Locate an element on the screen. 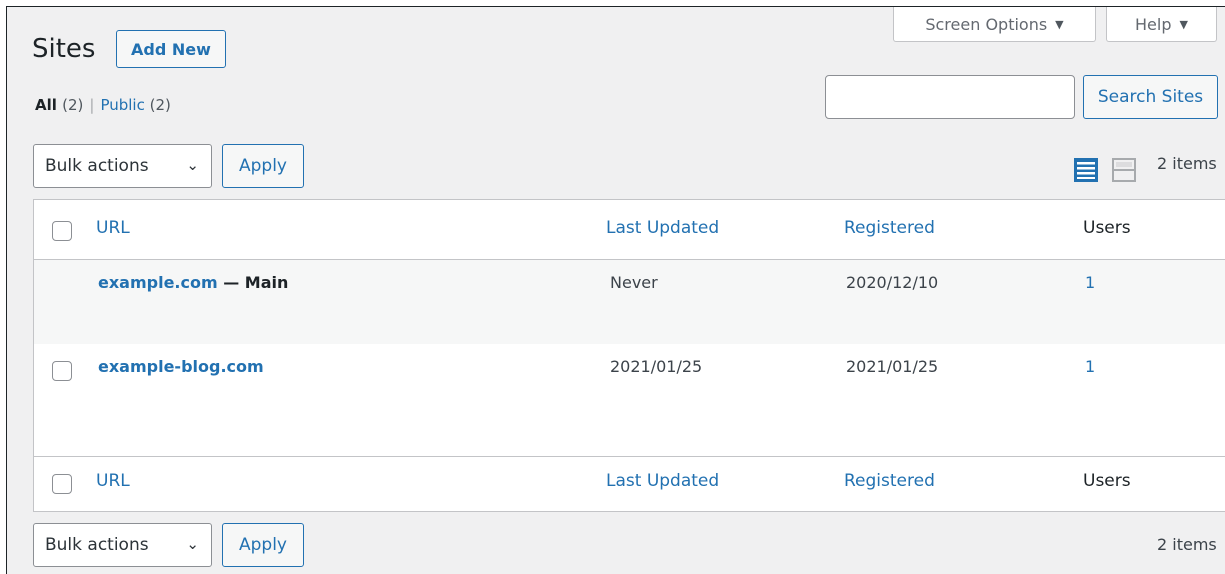  site-main-suffix: — Main is located at coordinates (253, 282).